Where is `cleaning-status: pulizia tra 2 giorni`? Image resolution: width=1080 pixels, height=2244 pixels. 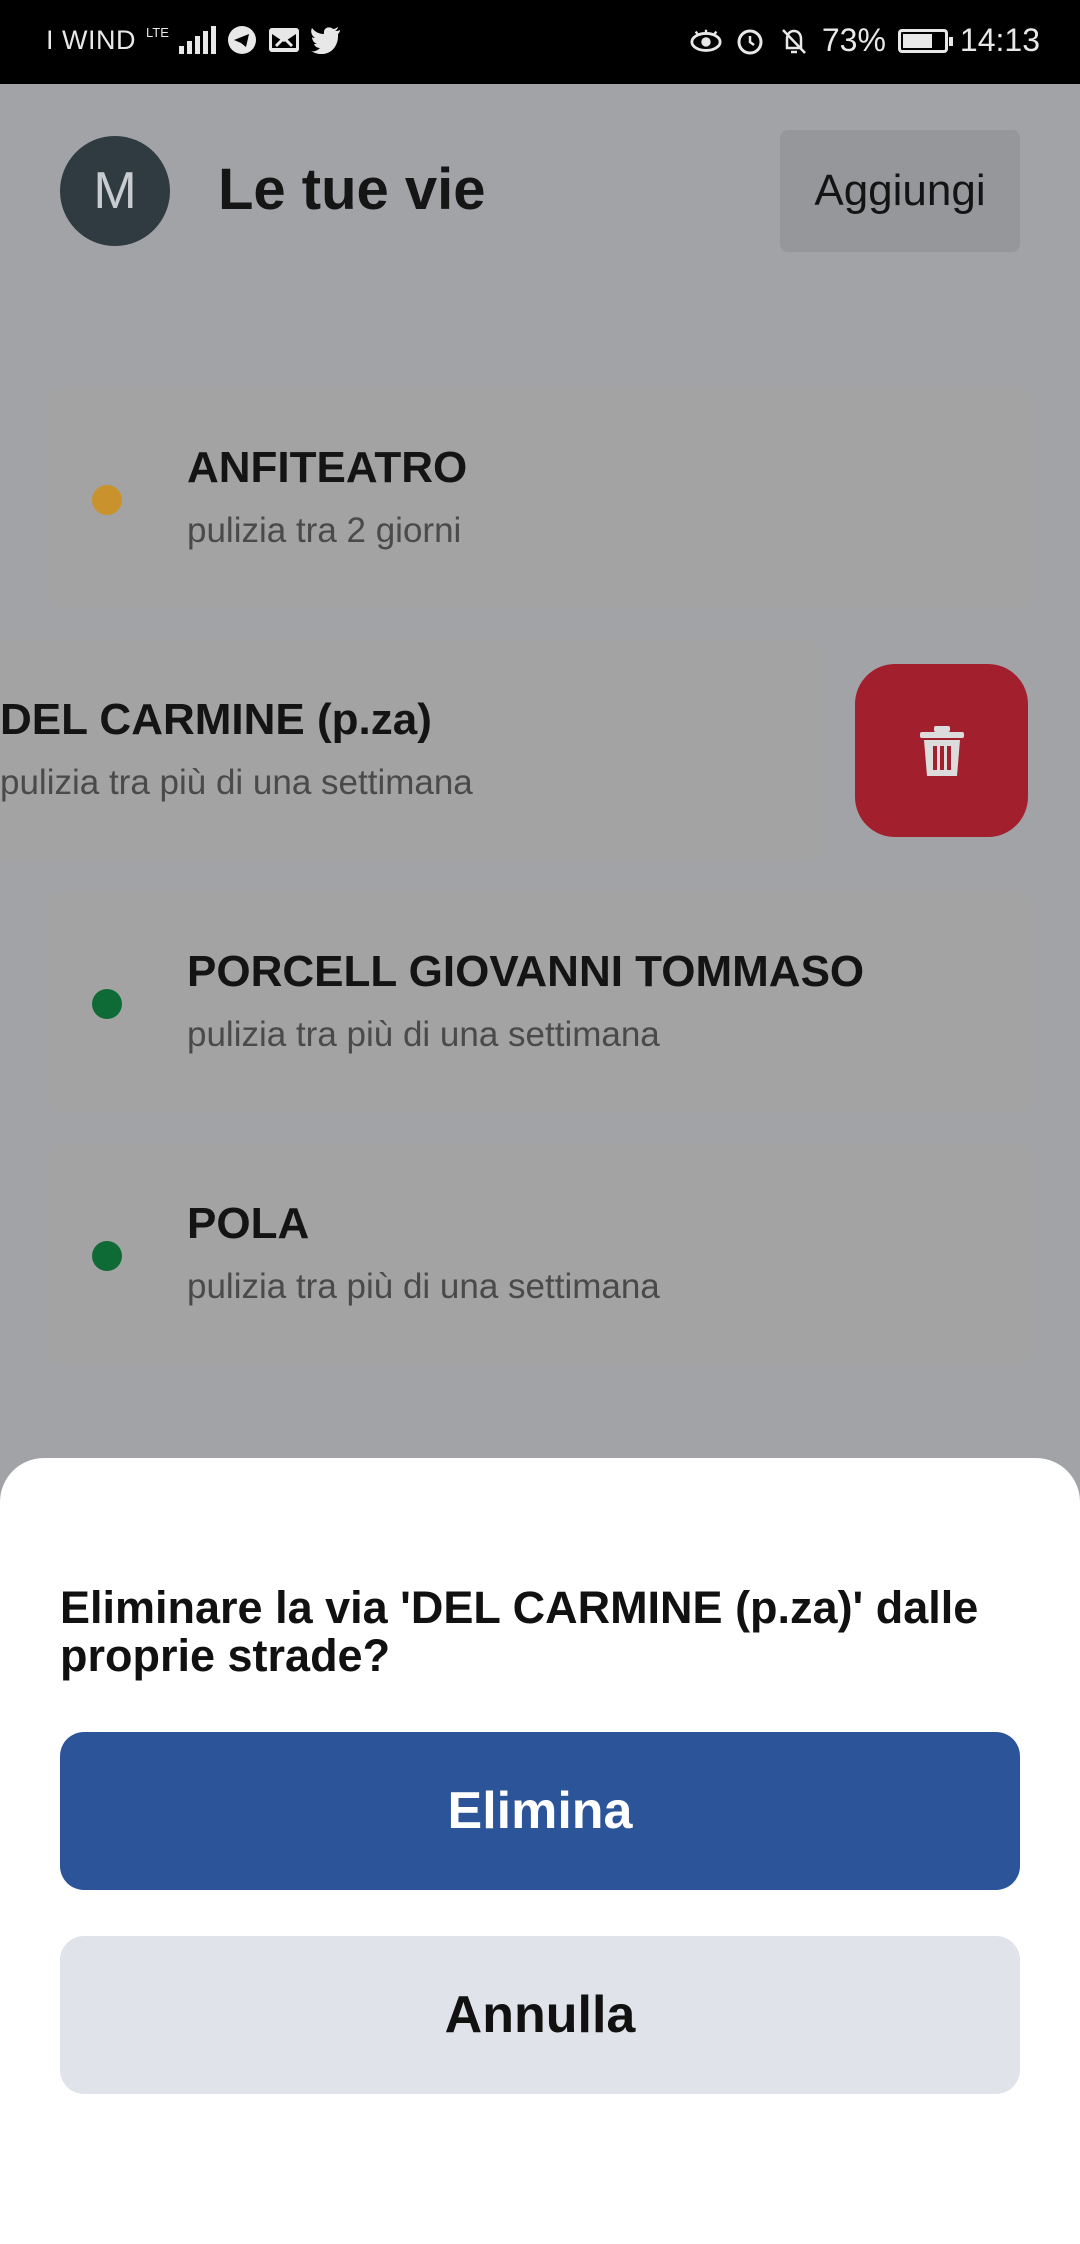 cleaning-status: pulizia tra 2 giorni is located at coordinates (324, 530).